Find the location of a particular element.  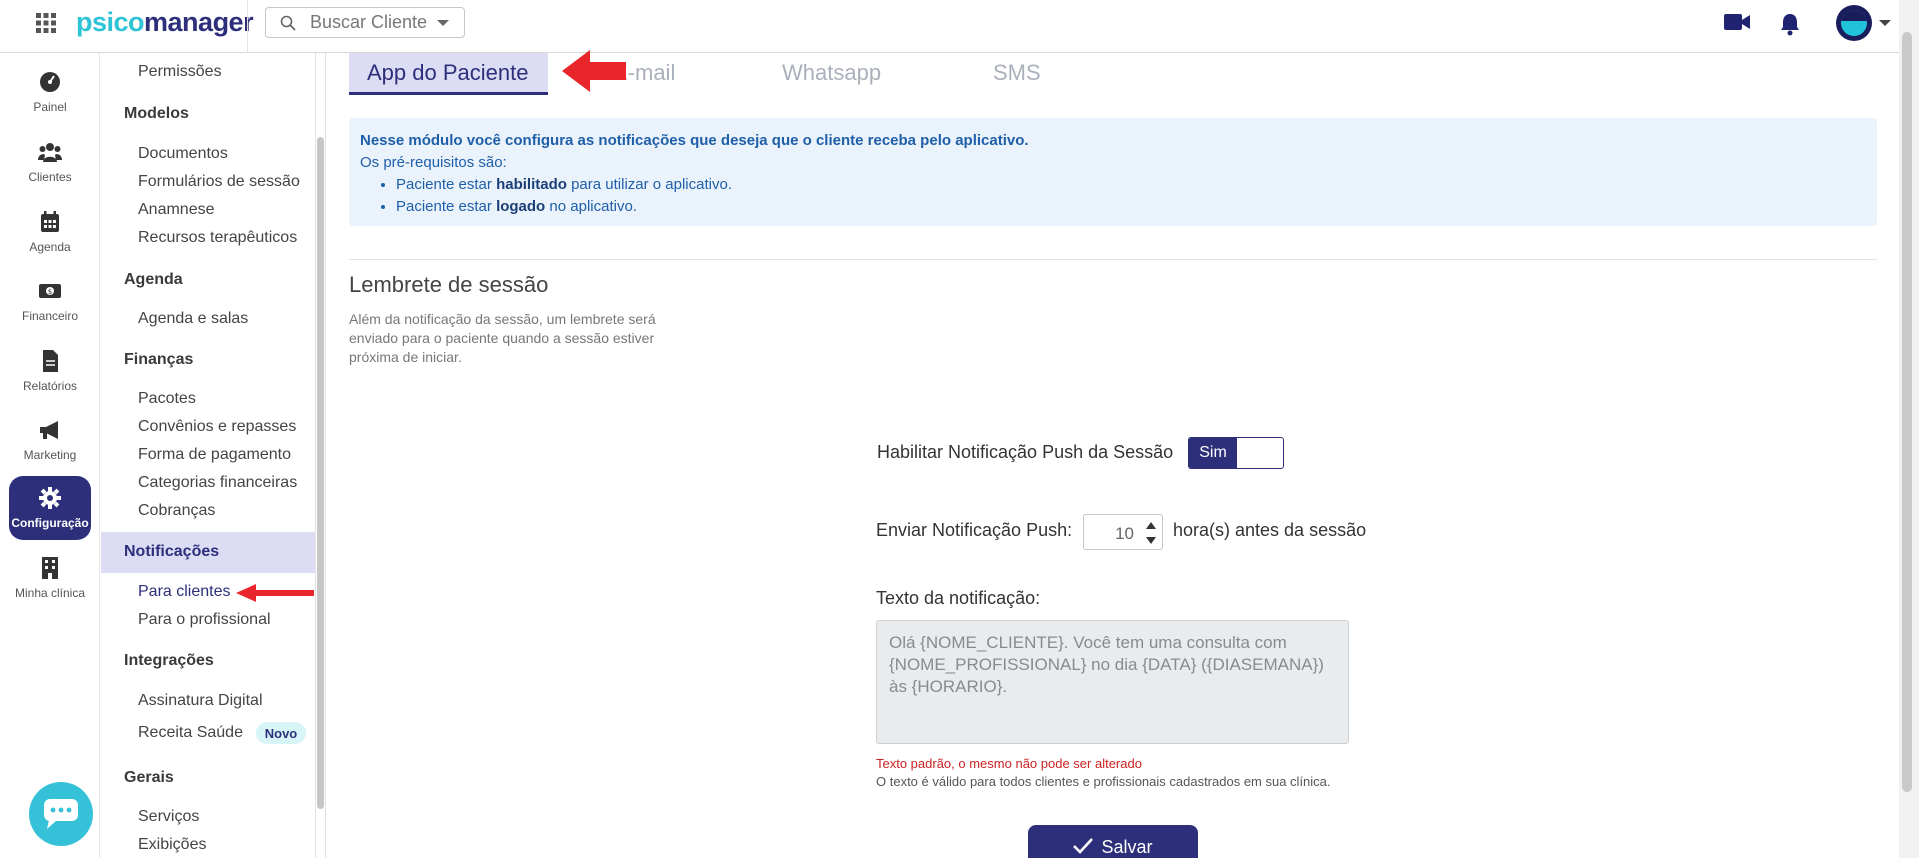

money-icon: $ is located at coordinates (50, 291).